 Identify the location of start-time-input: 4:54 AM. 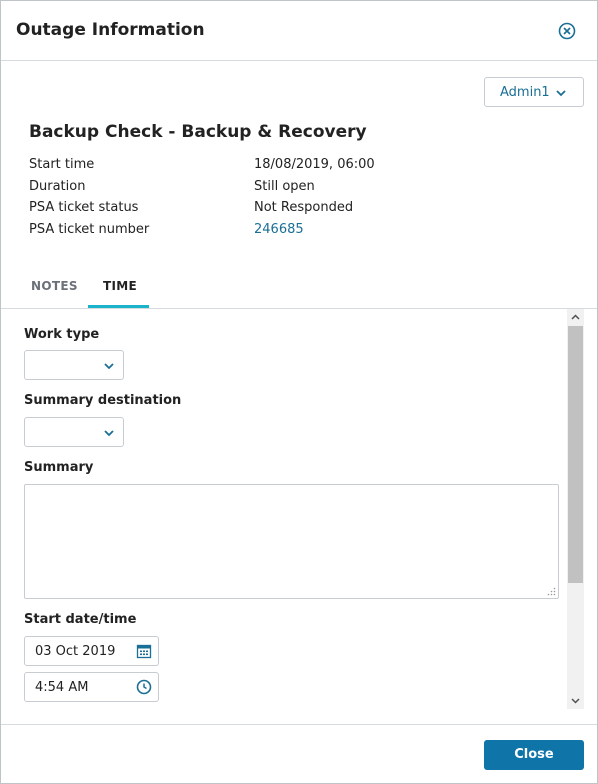
(91, 687).